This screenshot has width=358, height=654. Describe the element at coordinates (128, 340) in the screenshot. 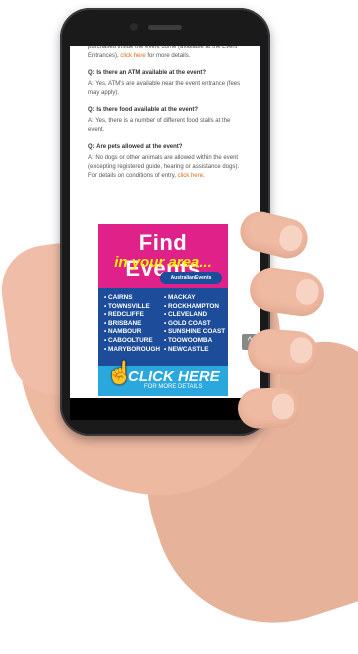

I see `city-item: • CABOOLTURE` at that location.